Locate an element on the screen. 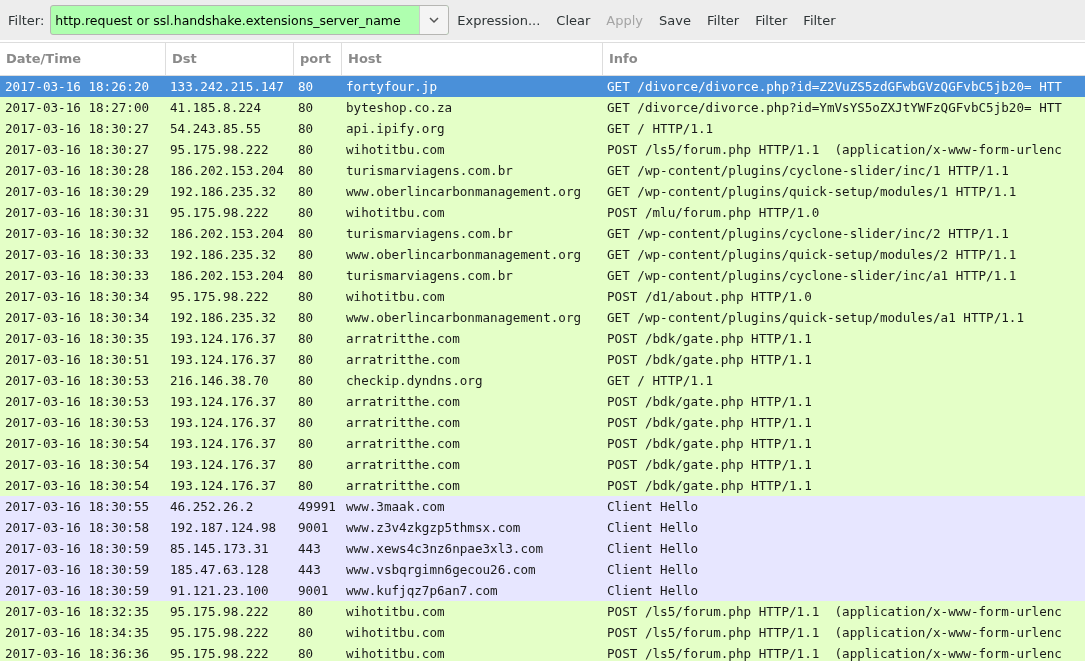 The width and height of the screenshot is (1085, 661). toolbar-button: Save is located at coordinates (675, 20).